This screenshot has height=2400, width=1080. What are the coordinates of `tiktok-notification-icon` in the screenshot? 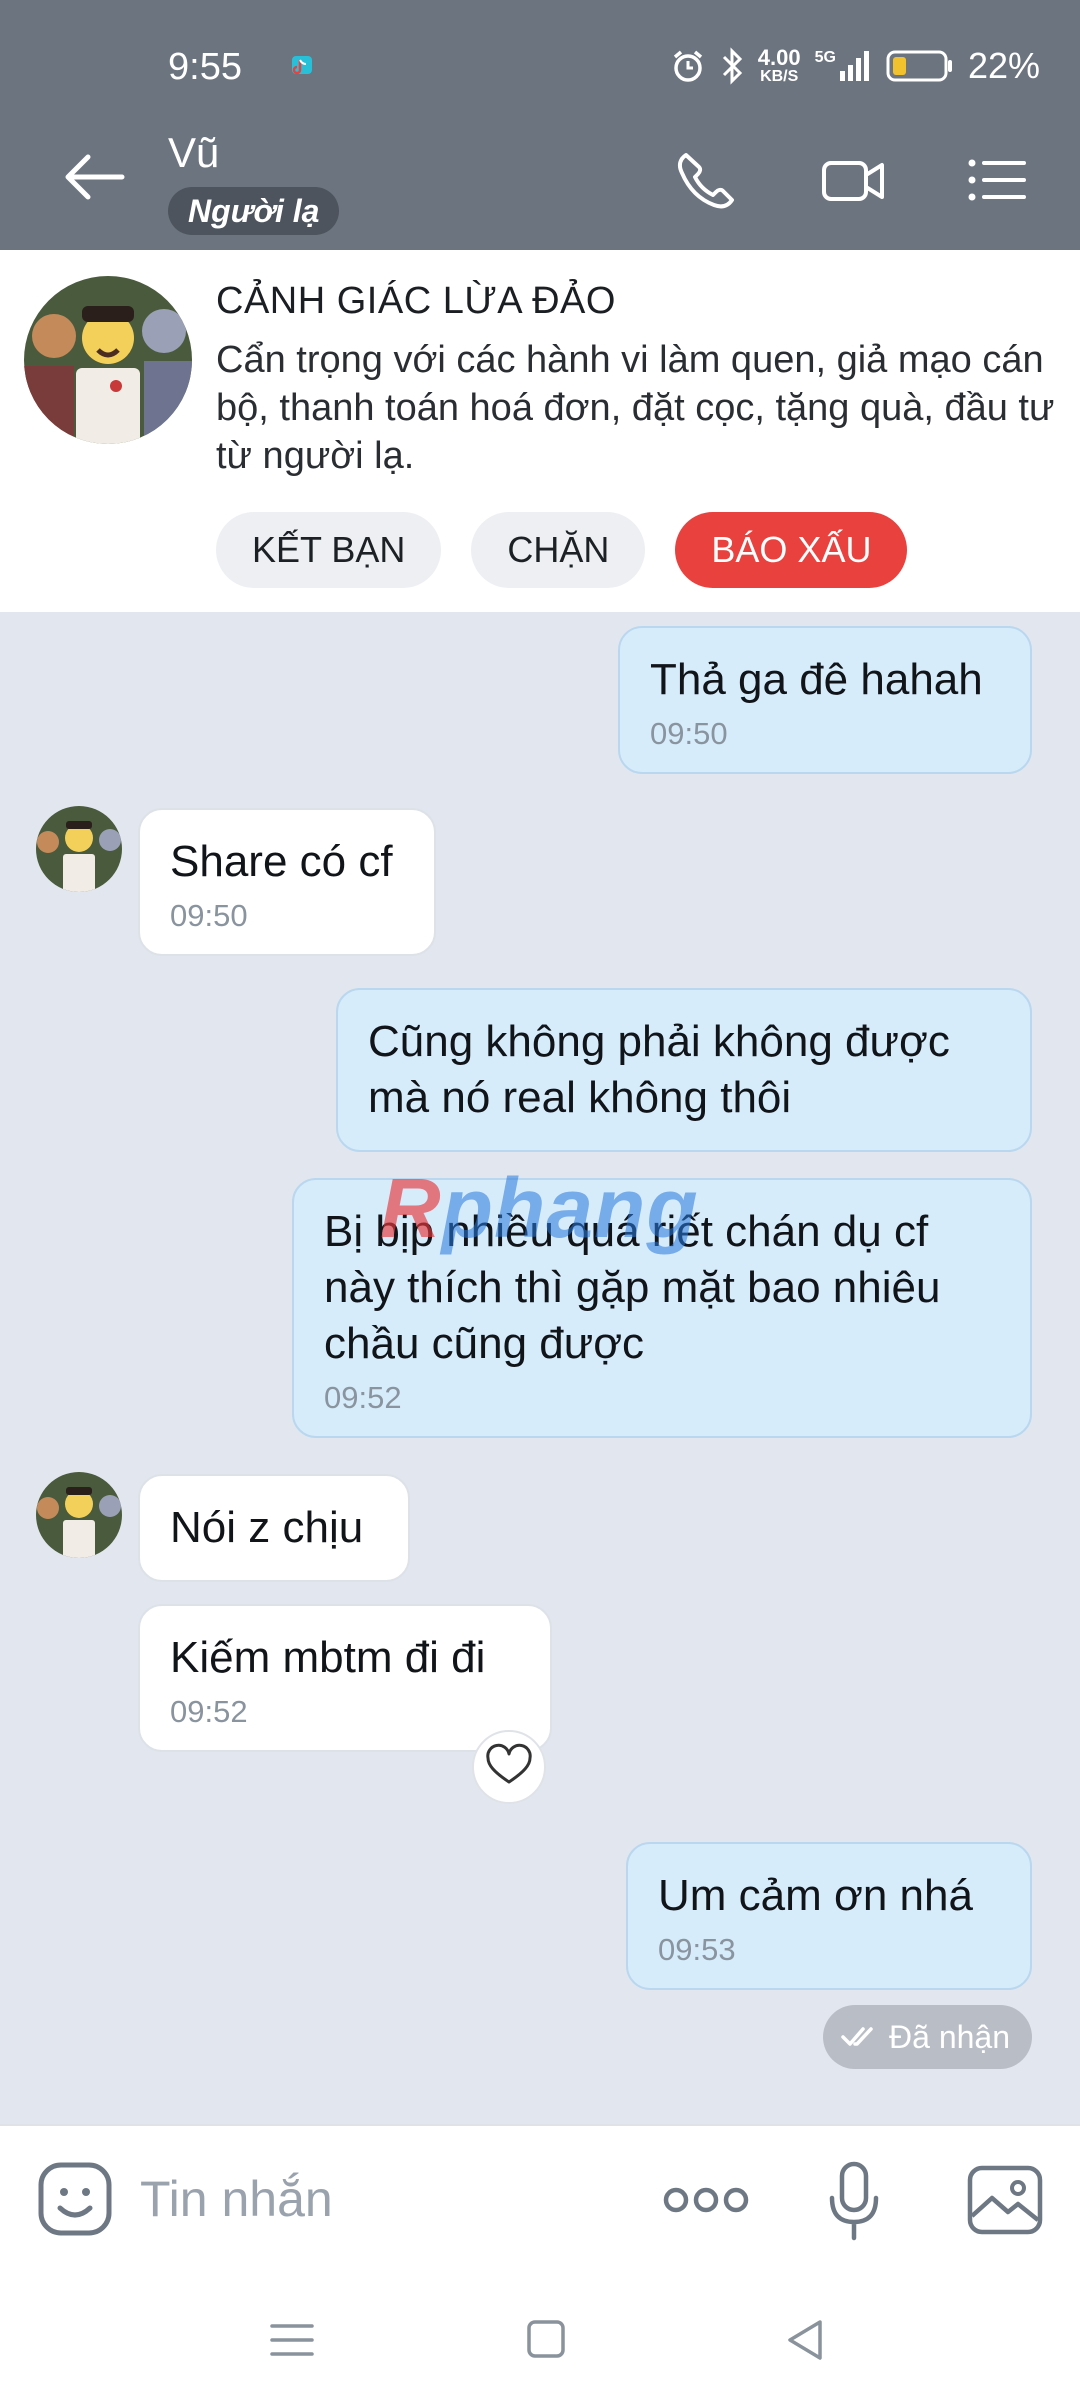 It's located at (302, 65).